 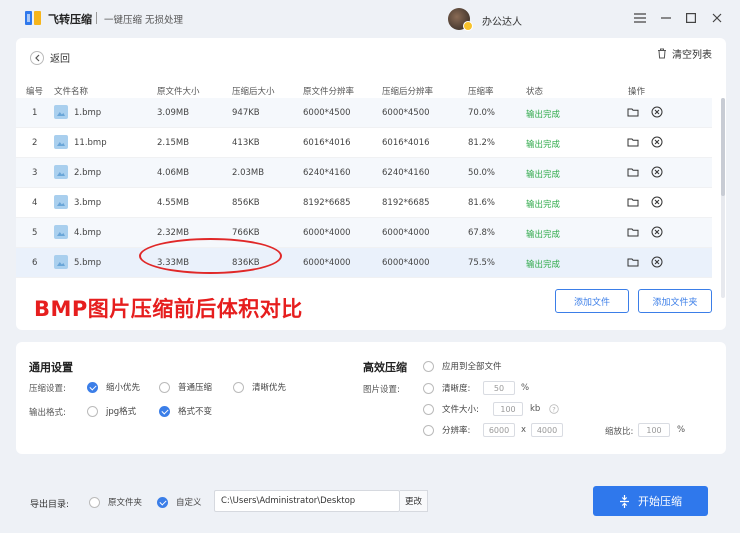 What do you see at coordinates (408, 92) in the screenshot?
I see `col-new-res: 压缩后分辨率` at bounding box center [408, 92].